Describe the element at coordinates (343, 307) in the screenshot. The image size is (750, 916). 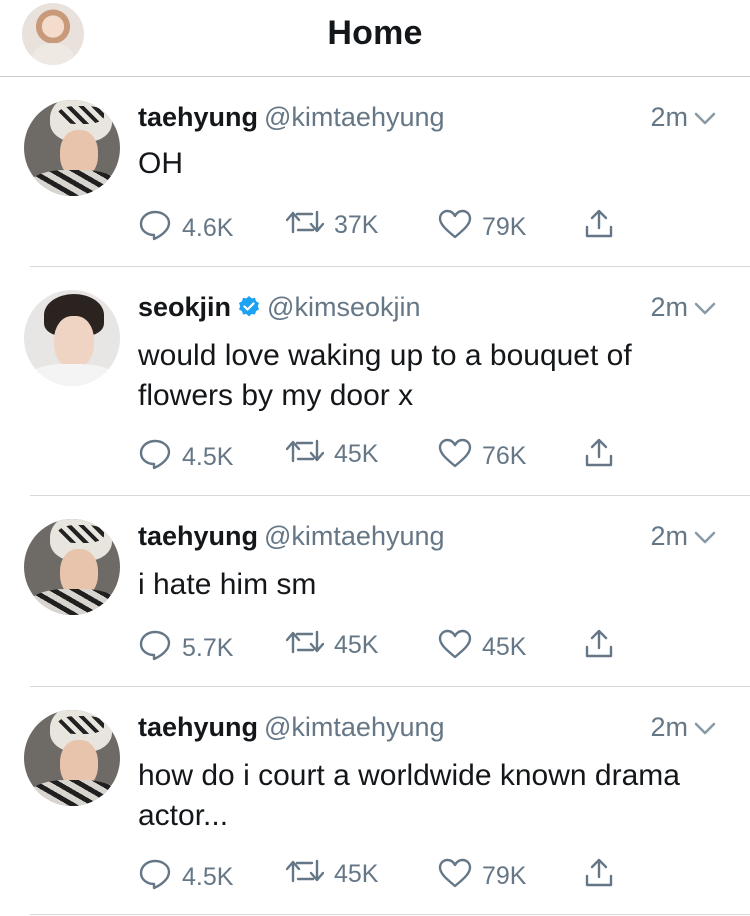
I see `handle: @kimseokjin` at that location.